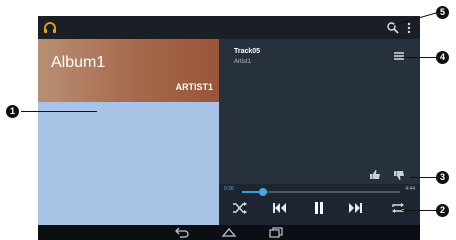 The height and width of the screenshot is (240, 456). I want to click on album-artist: ARTIST1, so click(194, 87).